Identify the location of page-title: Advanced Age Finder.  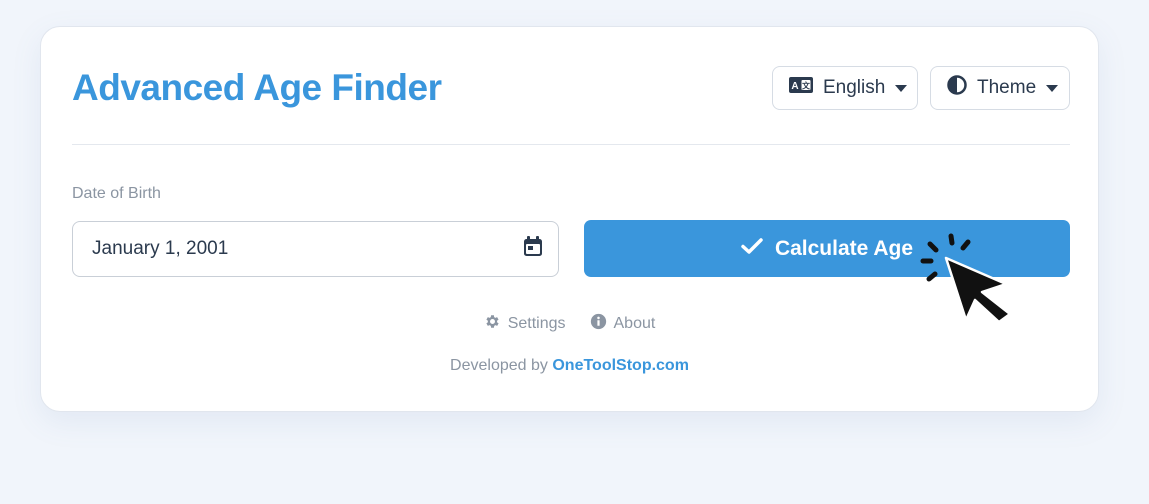
(257, 87).